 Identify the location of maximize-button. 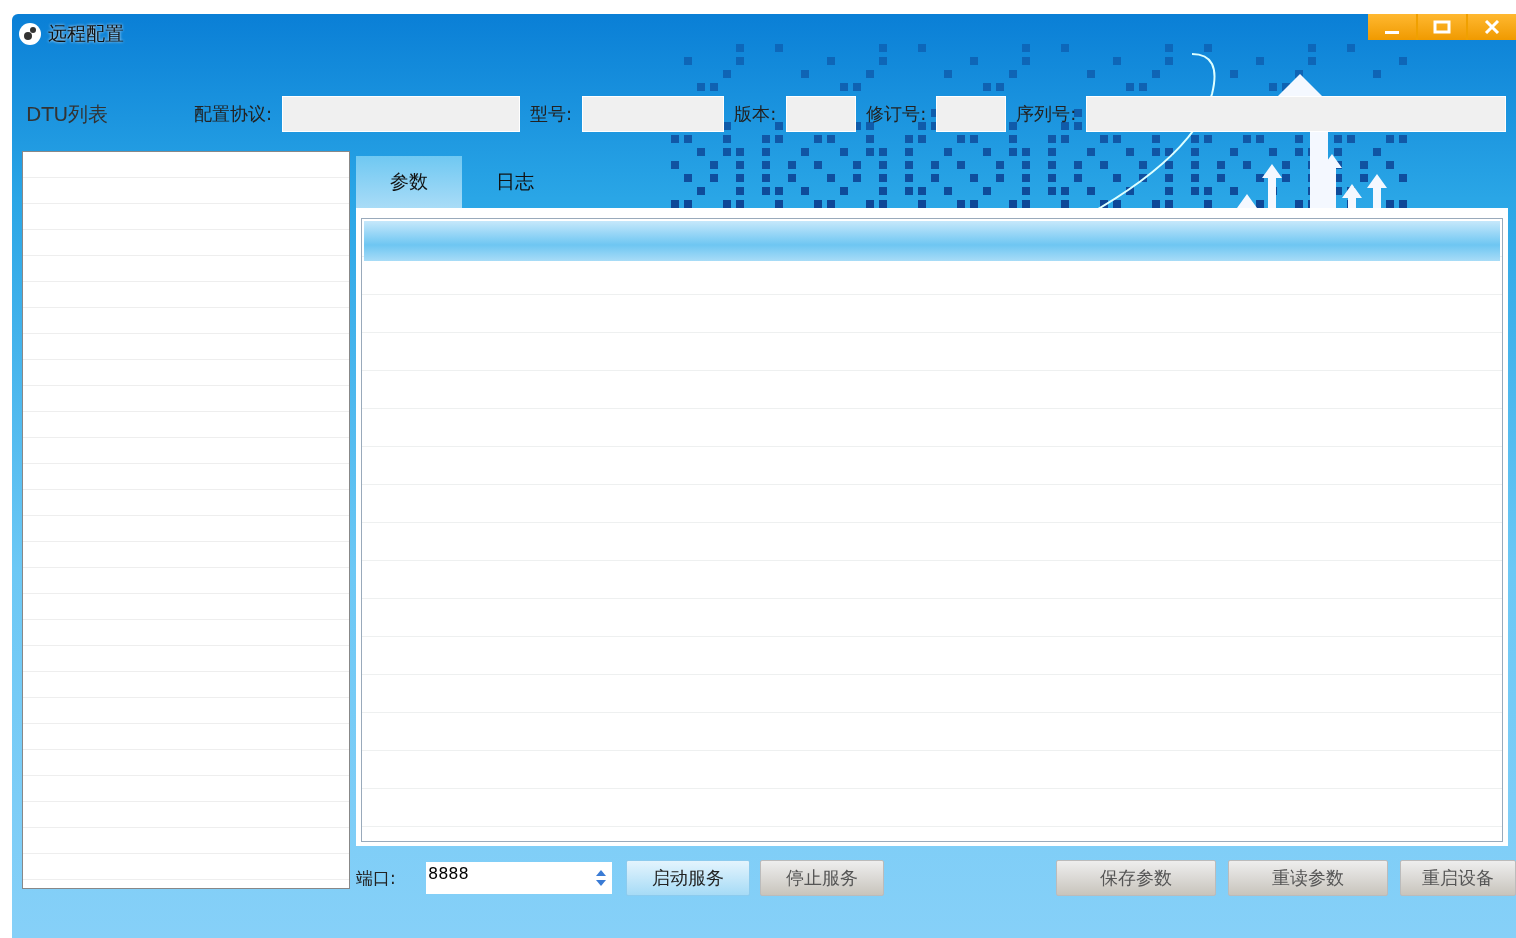
(1442, 27).